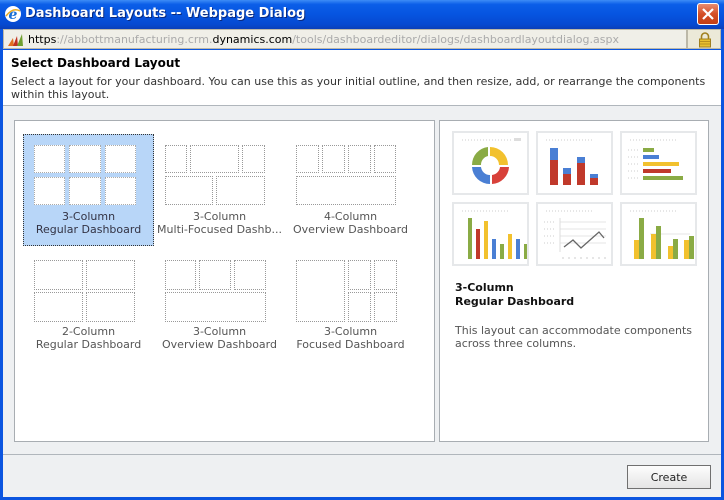 This screenshot has width=724, height=500. I want to click on layout-option-3-column-overview: 3-Column Overview Dashboard, so click(219, 305).